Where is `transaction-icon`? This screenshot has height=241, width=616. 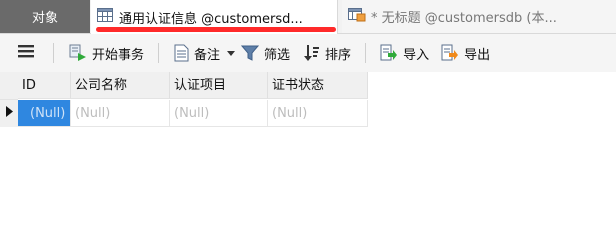
transaction-icon is located at coordinates (78, 53).